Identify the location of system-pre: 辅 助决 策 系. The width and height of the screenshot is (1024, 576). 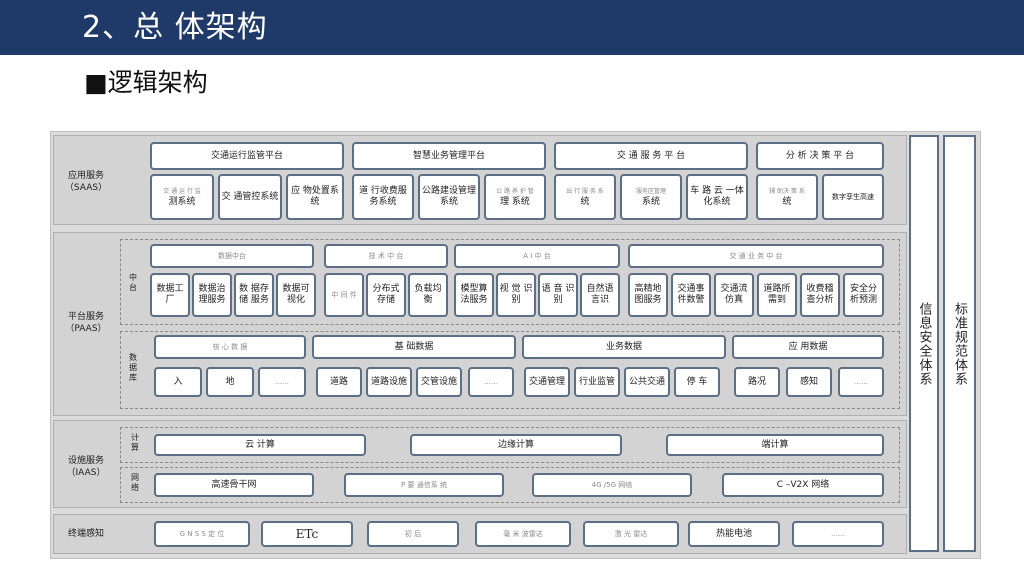
(787, 191).